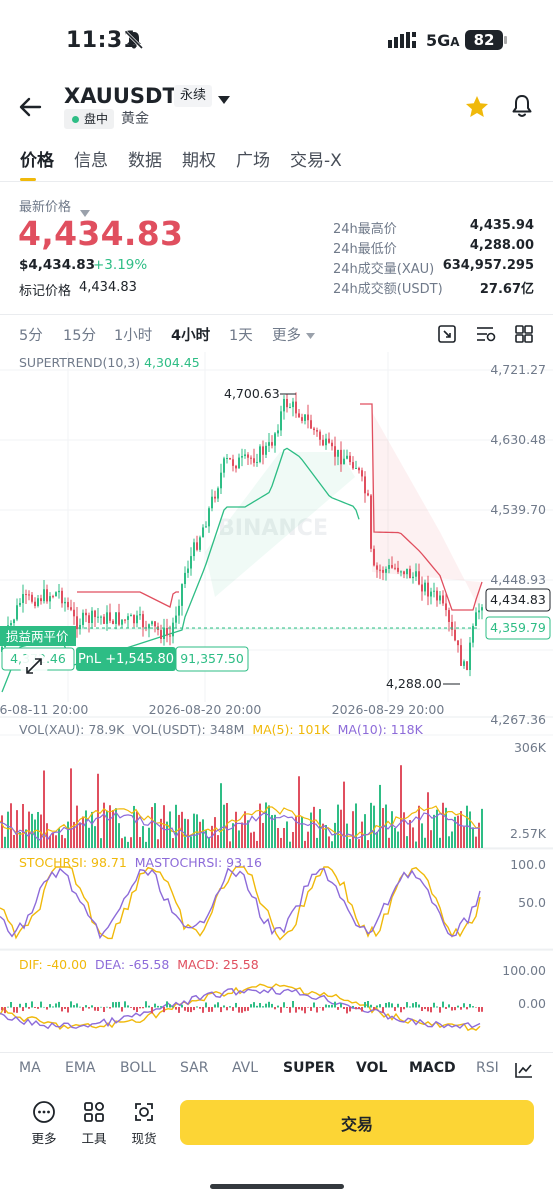 This screenshot has height=1200, width=553. What do you see at coordinates (518, 509) in the screenshot?
I see `y-tick: 4,539.70` at bounding box center [518, 509].